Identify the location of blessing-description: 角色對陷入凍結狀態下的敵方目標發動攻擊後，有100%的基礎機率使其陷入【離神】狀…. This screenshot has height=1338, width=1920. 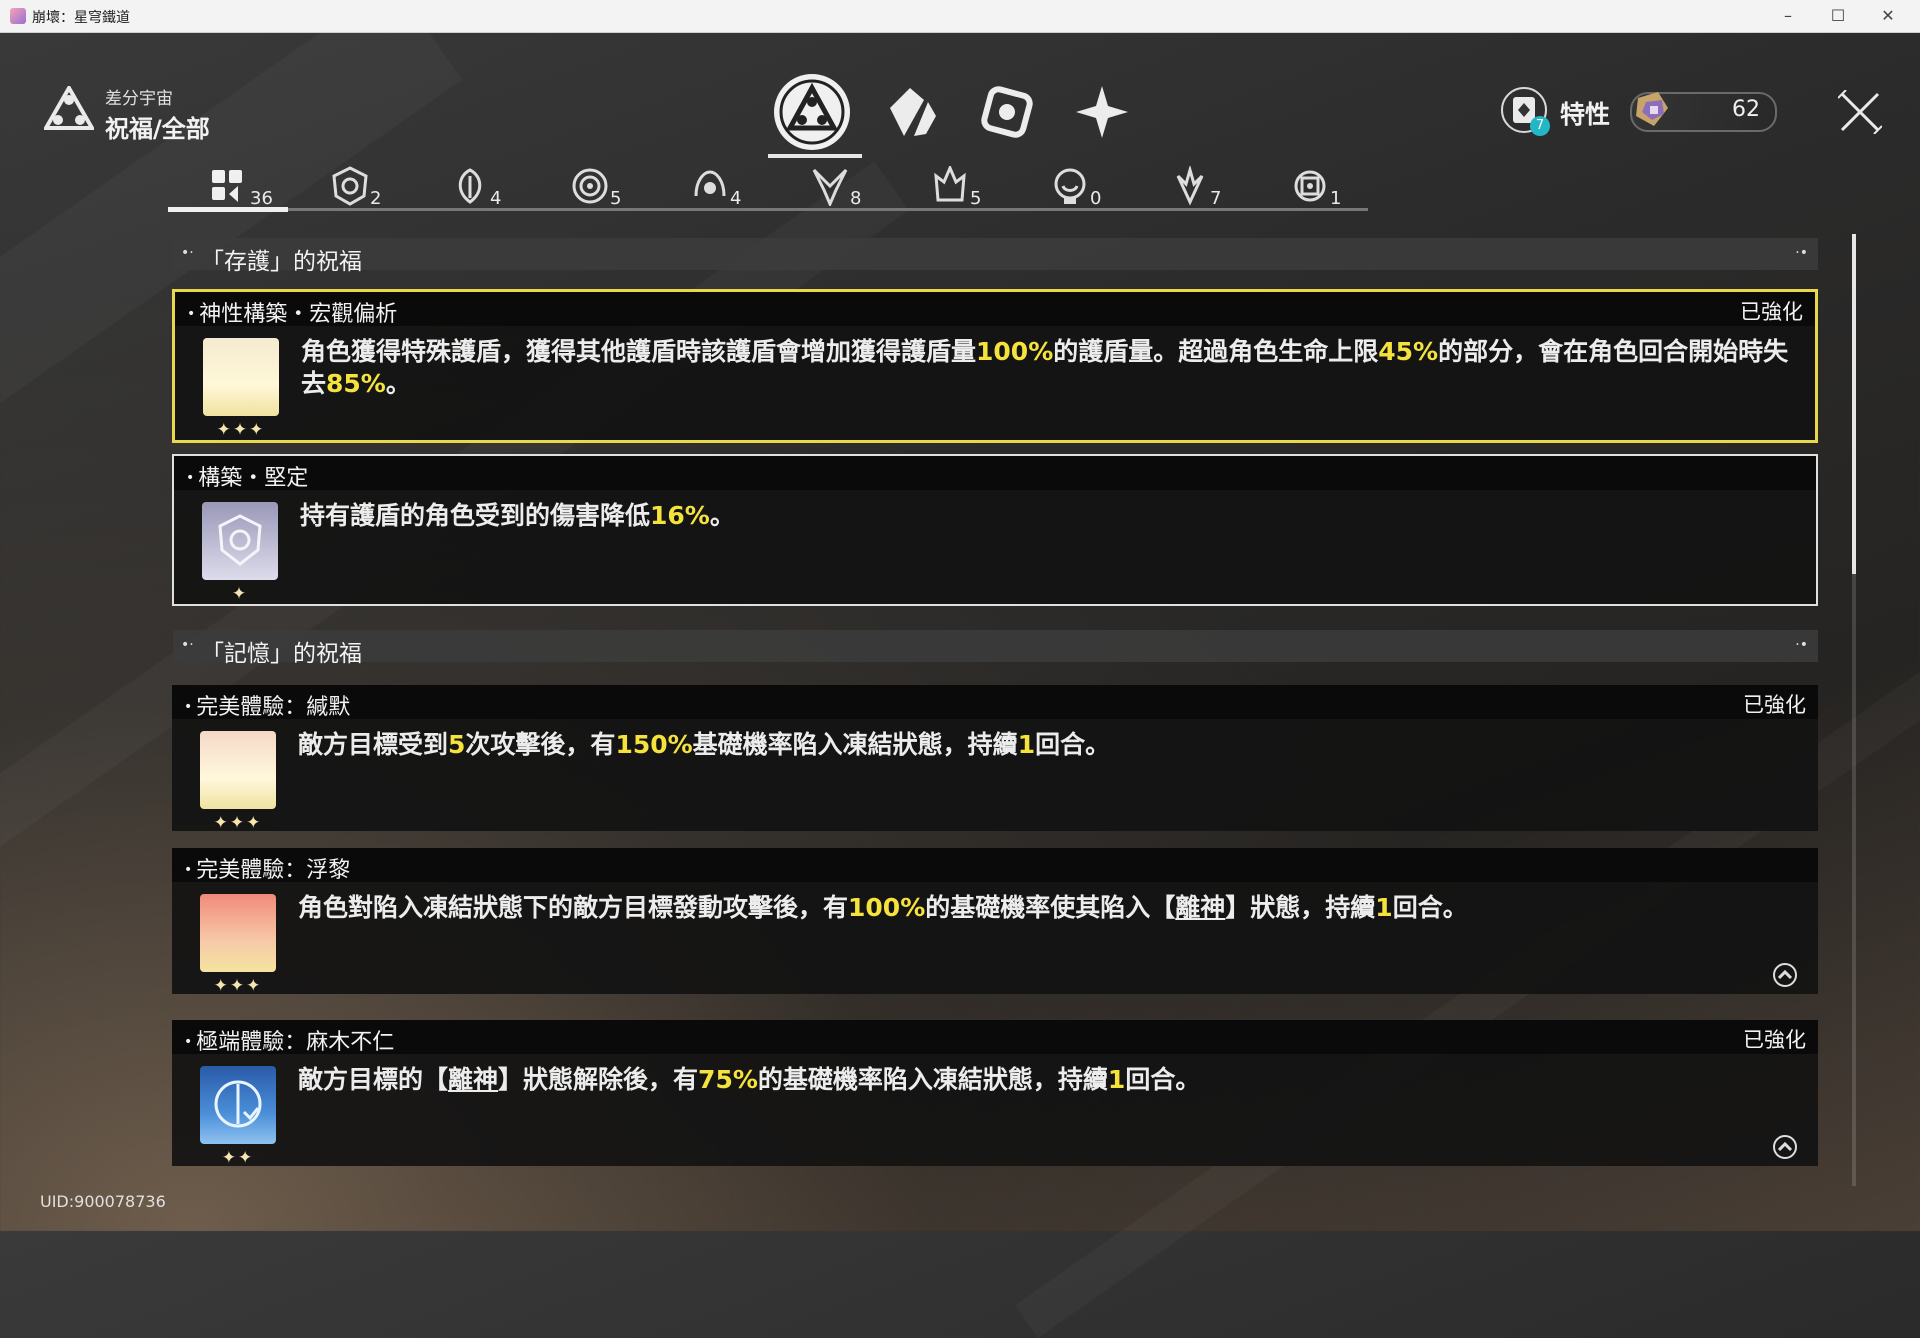
(883, 907).